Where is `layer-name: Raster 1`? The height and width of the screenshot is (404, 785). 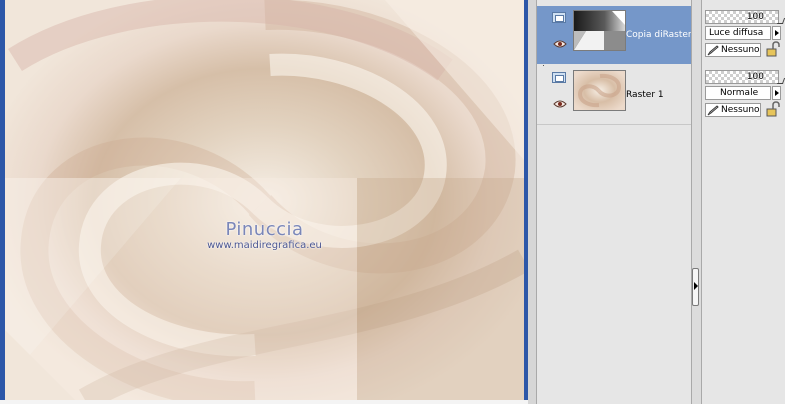
layer-name: Raster 1 is located at coordinates (658, 95).